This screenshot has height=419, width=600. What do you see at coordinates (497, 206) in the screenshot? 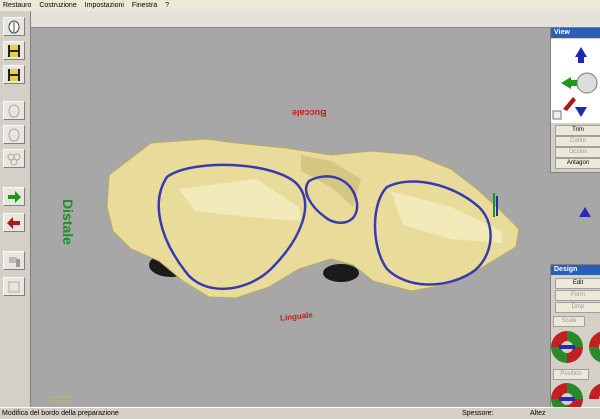
I see `axis-marker-blue` at bounding box center [497, 206].